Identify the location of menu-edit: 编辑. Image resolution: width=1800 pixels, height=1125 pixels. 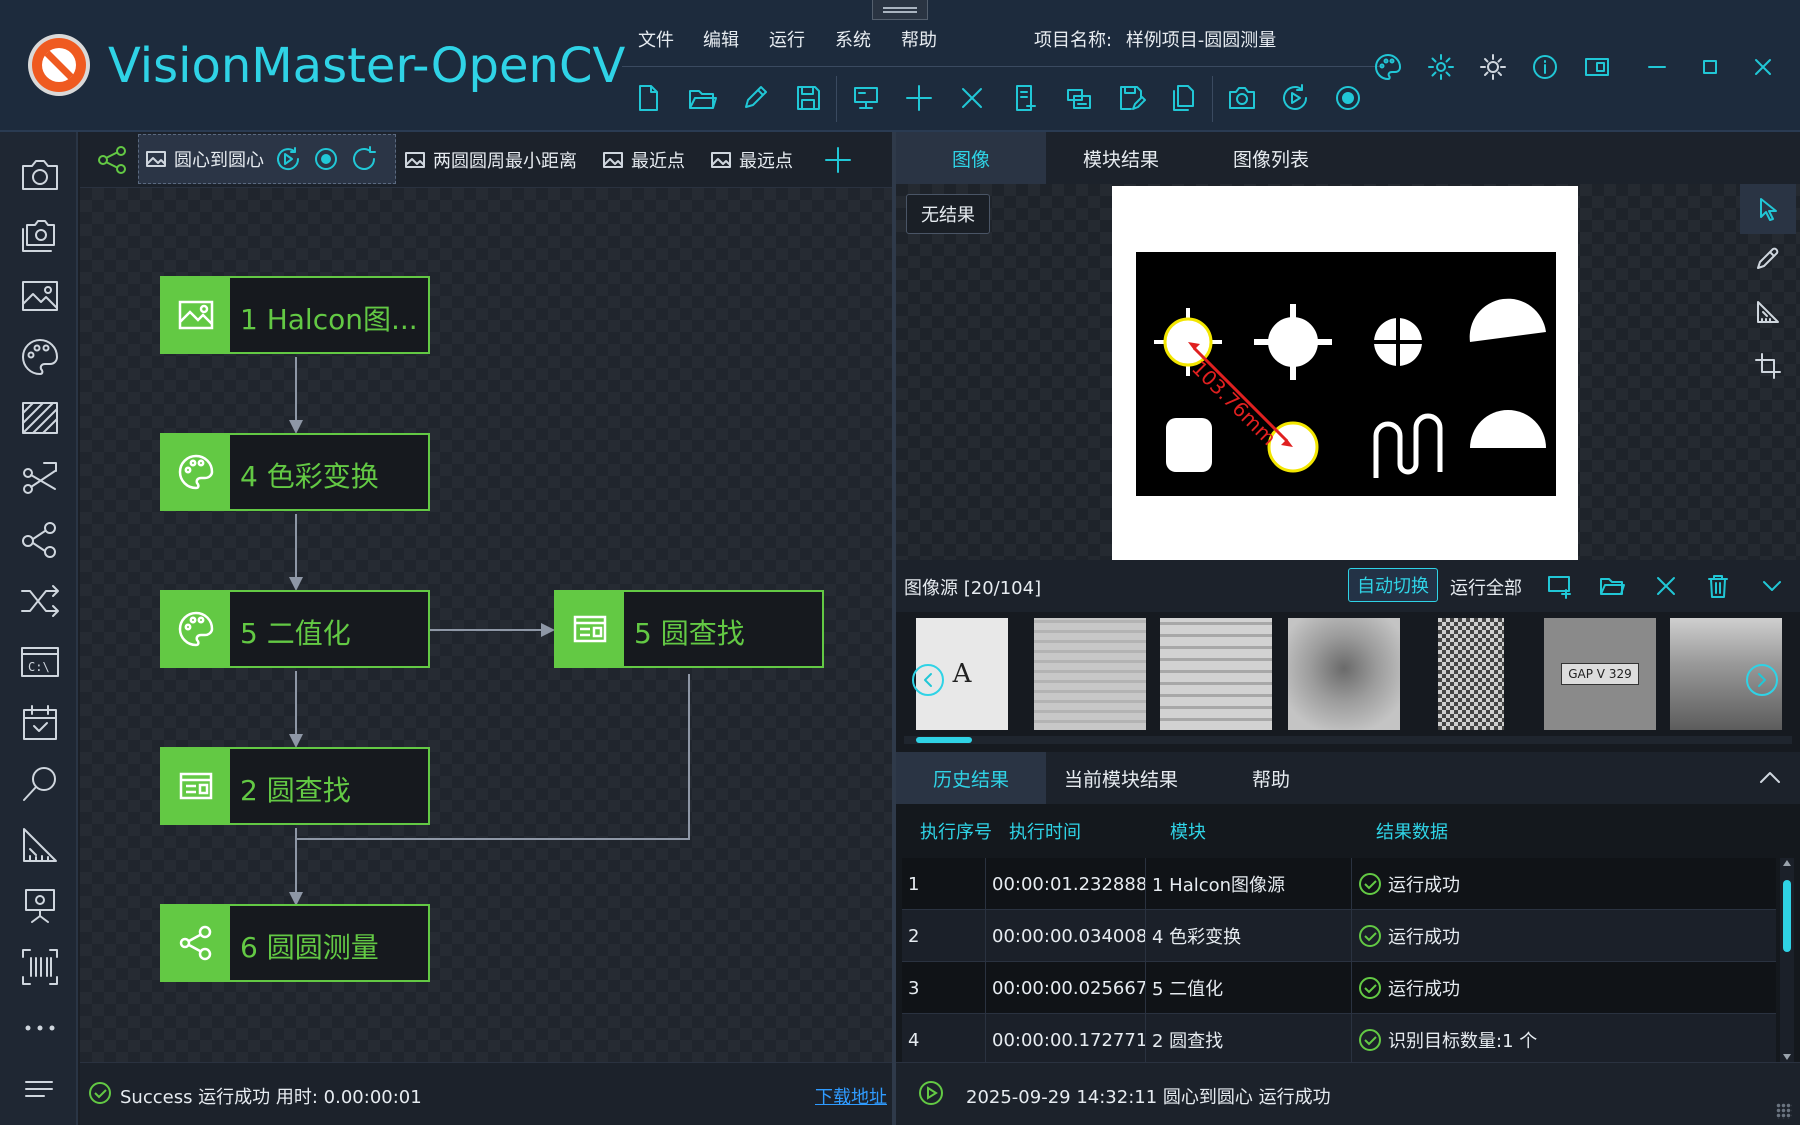
(721, 39).